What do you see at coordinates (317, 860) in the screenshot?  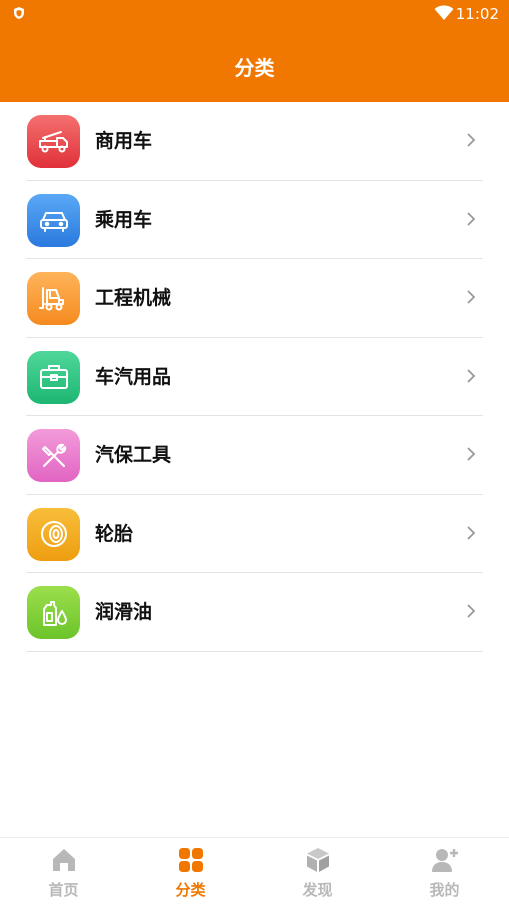 I see `cube-icon` at bounding box center [317, 860].